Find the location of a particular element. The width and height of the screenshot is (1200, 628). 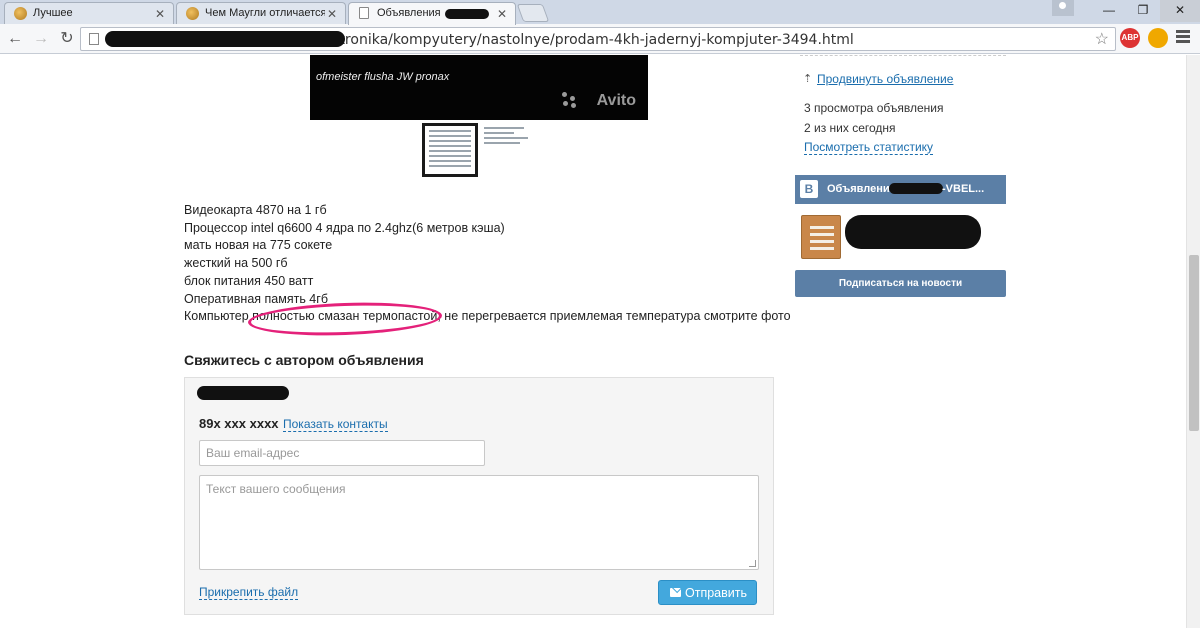

new-tab-button is located at coordinates (533, 13).